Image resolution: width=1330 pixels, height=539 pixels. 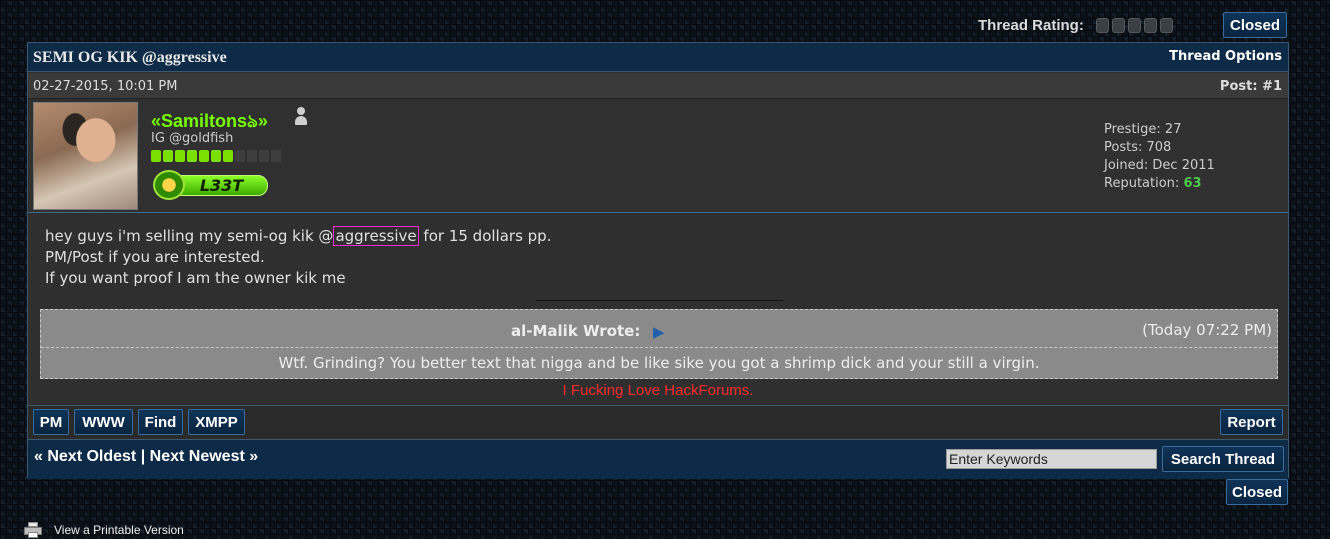 I want to click on thread-header: SEMI OG KIK @aggressive Thread Options, so click(x=658, y=57).